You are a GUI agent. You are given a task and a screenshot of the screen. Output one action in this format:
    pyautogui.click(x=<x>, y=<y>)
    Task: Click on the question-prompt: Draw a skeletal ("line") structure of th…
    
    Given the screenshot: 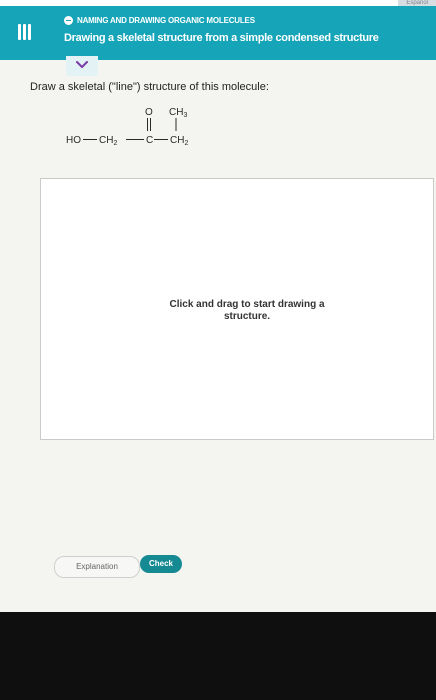 What is the action you would take?
    pyautogui.click(x=149, y=87)
    